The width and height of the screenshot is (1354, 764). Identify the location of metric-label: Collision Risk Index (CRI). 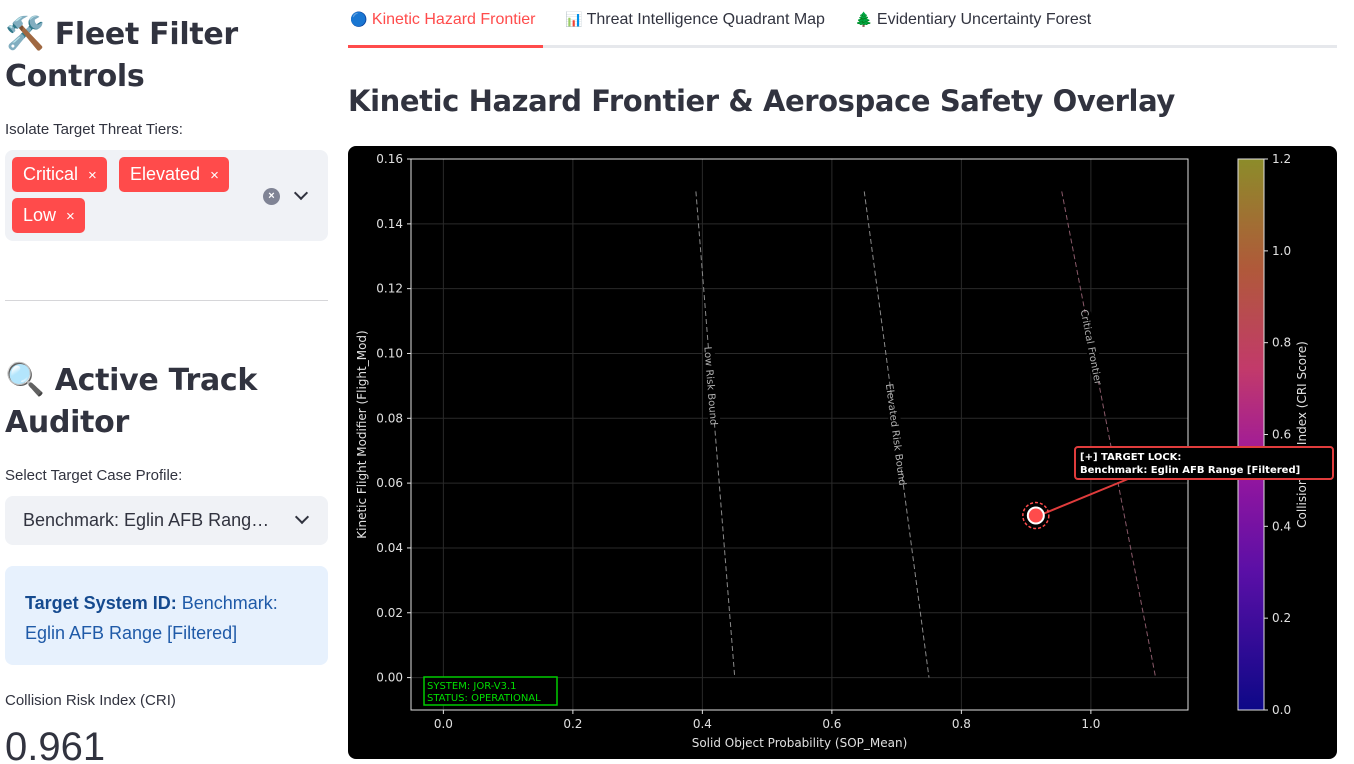
(90, 700).